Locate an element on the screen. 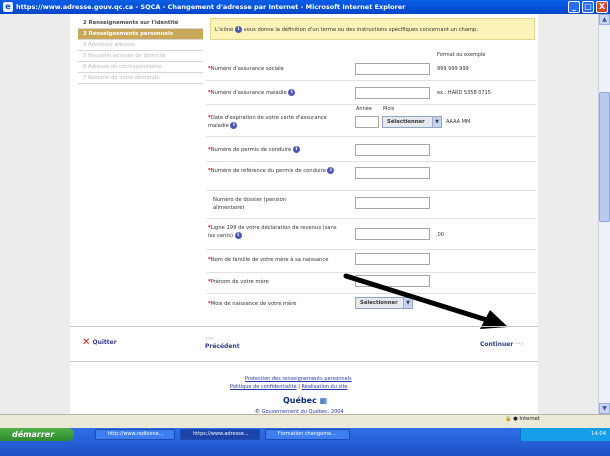  step-personal-info: 3 Renseignements personnels is located at coordinates (140, 34).